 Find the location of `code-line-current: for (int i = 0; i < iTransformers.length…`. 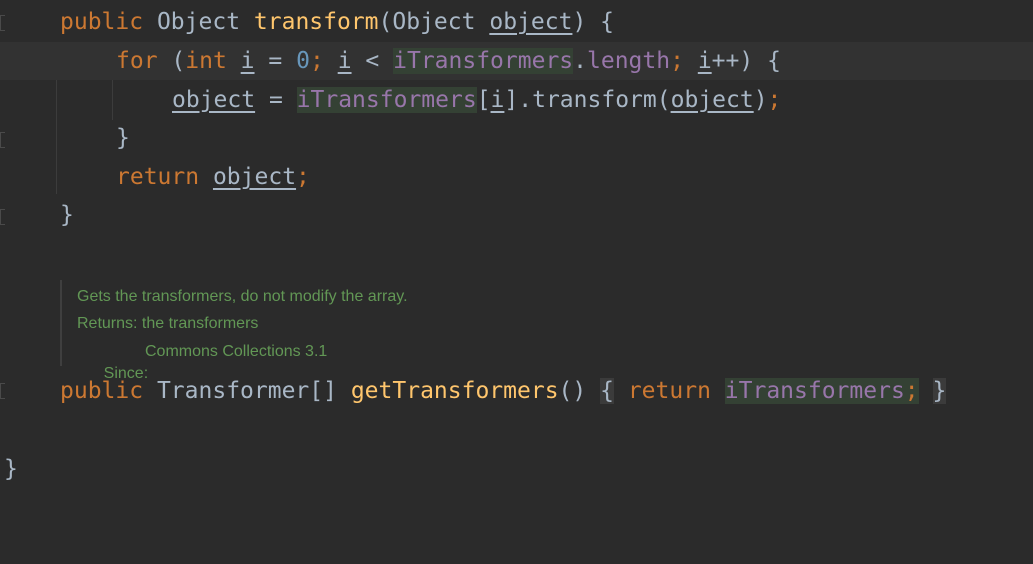

code-line-current: for (int i = 0; i < iTransformers.length… is located at coordinates (516, 61).